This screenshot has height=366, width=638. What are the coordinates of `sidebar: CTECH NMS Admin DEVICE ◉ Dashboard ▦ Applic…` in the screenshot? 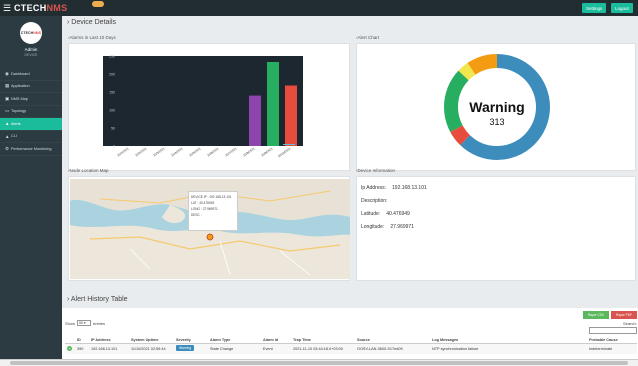 It's located at (31, 191).